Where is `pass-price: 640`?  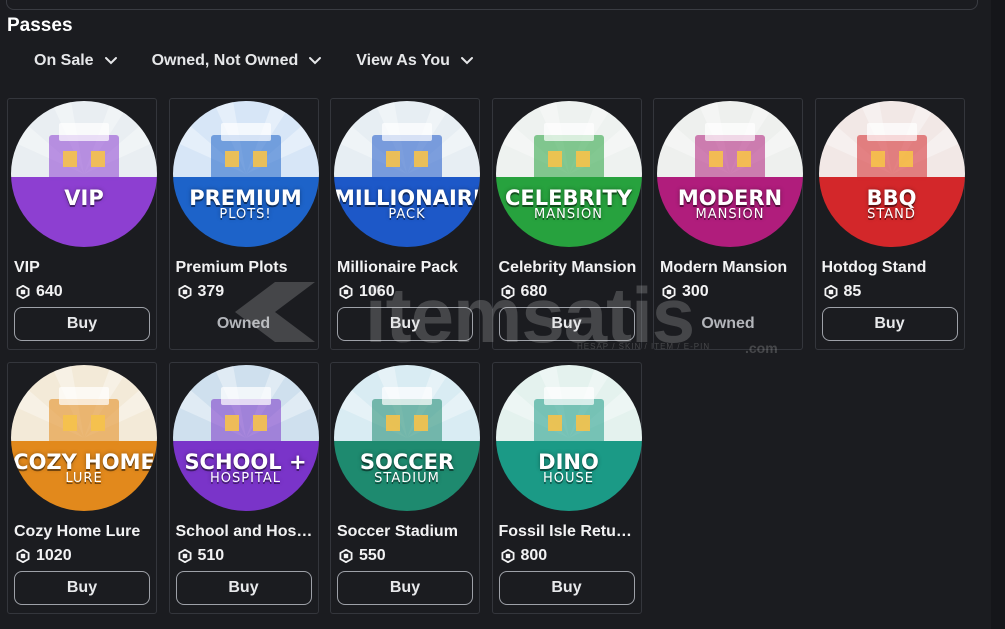
pass-price: 640 is located at coordinates (39, 292).